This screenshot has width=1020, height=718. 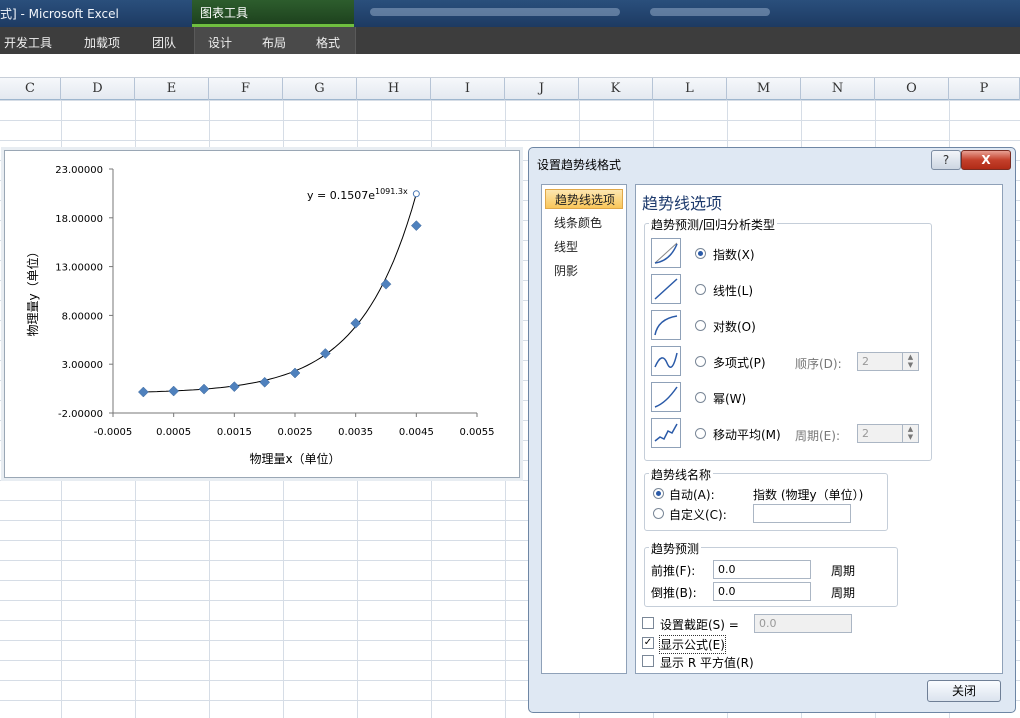 What do you see at coordinates (224, 13) in the screenshot?
I see `chart-tools-label: 图表工具` at bounding box center [224, 13].